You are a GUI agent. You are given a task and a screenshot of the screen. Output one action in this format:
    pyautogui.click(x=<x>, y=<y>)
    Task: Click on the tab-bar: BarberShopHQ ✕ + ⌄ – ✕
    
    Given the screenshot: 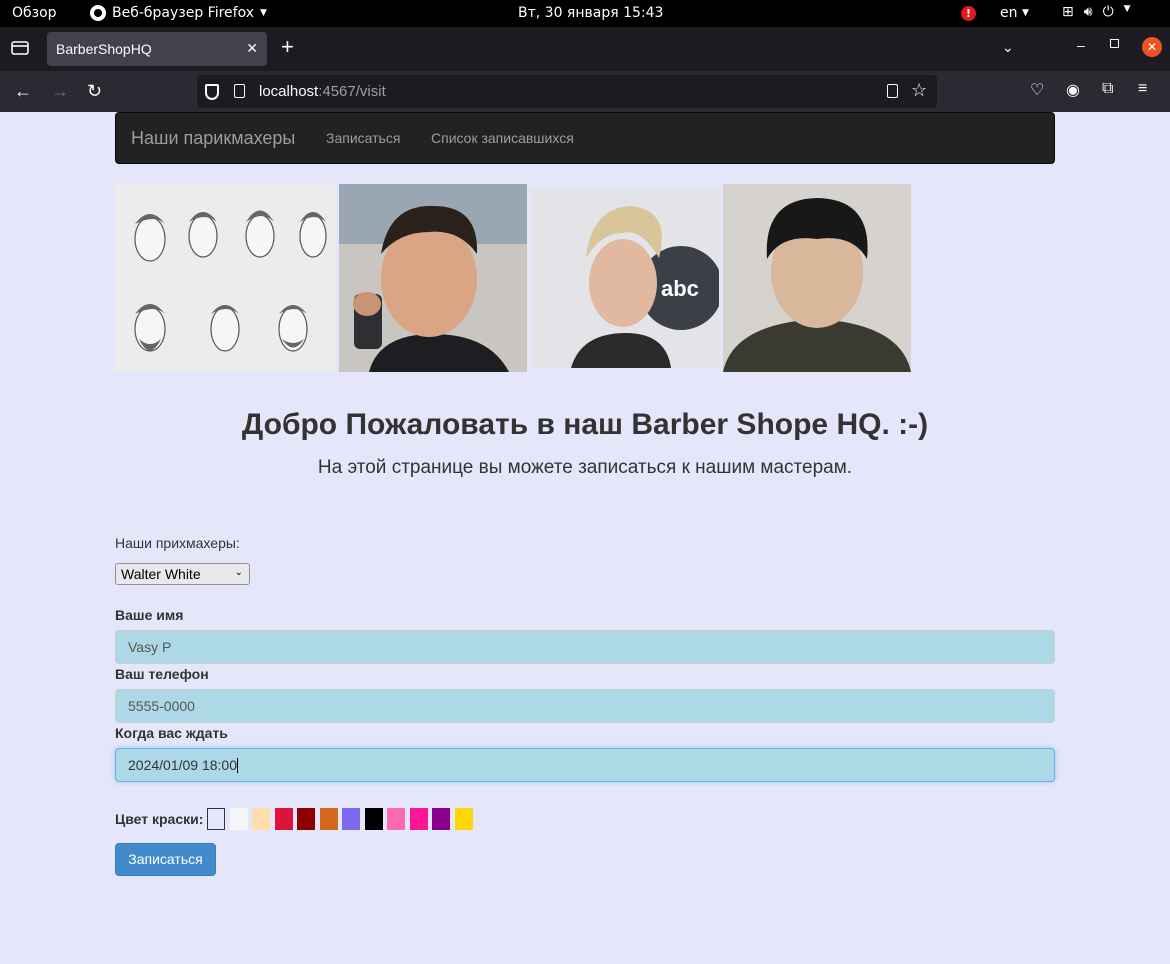 What is the action you would take?
    pyautogui.click(x=585, y=49)
    